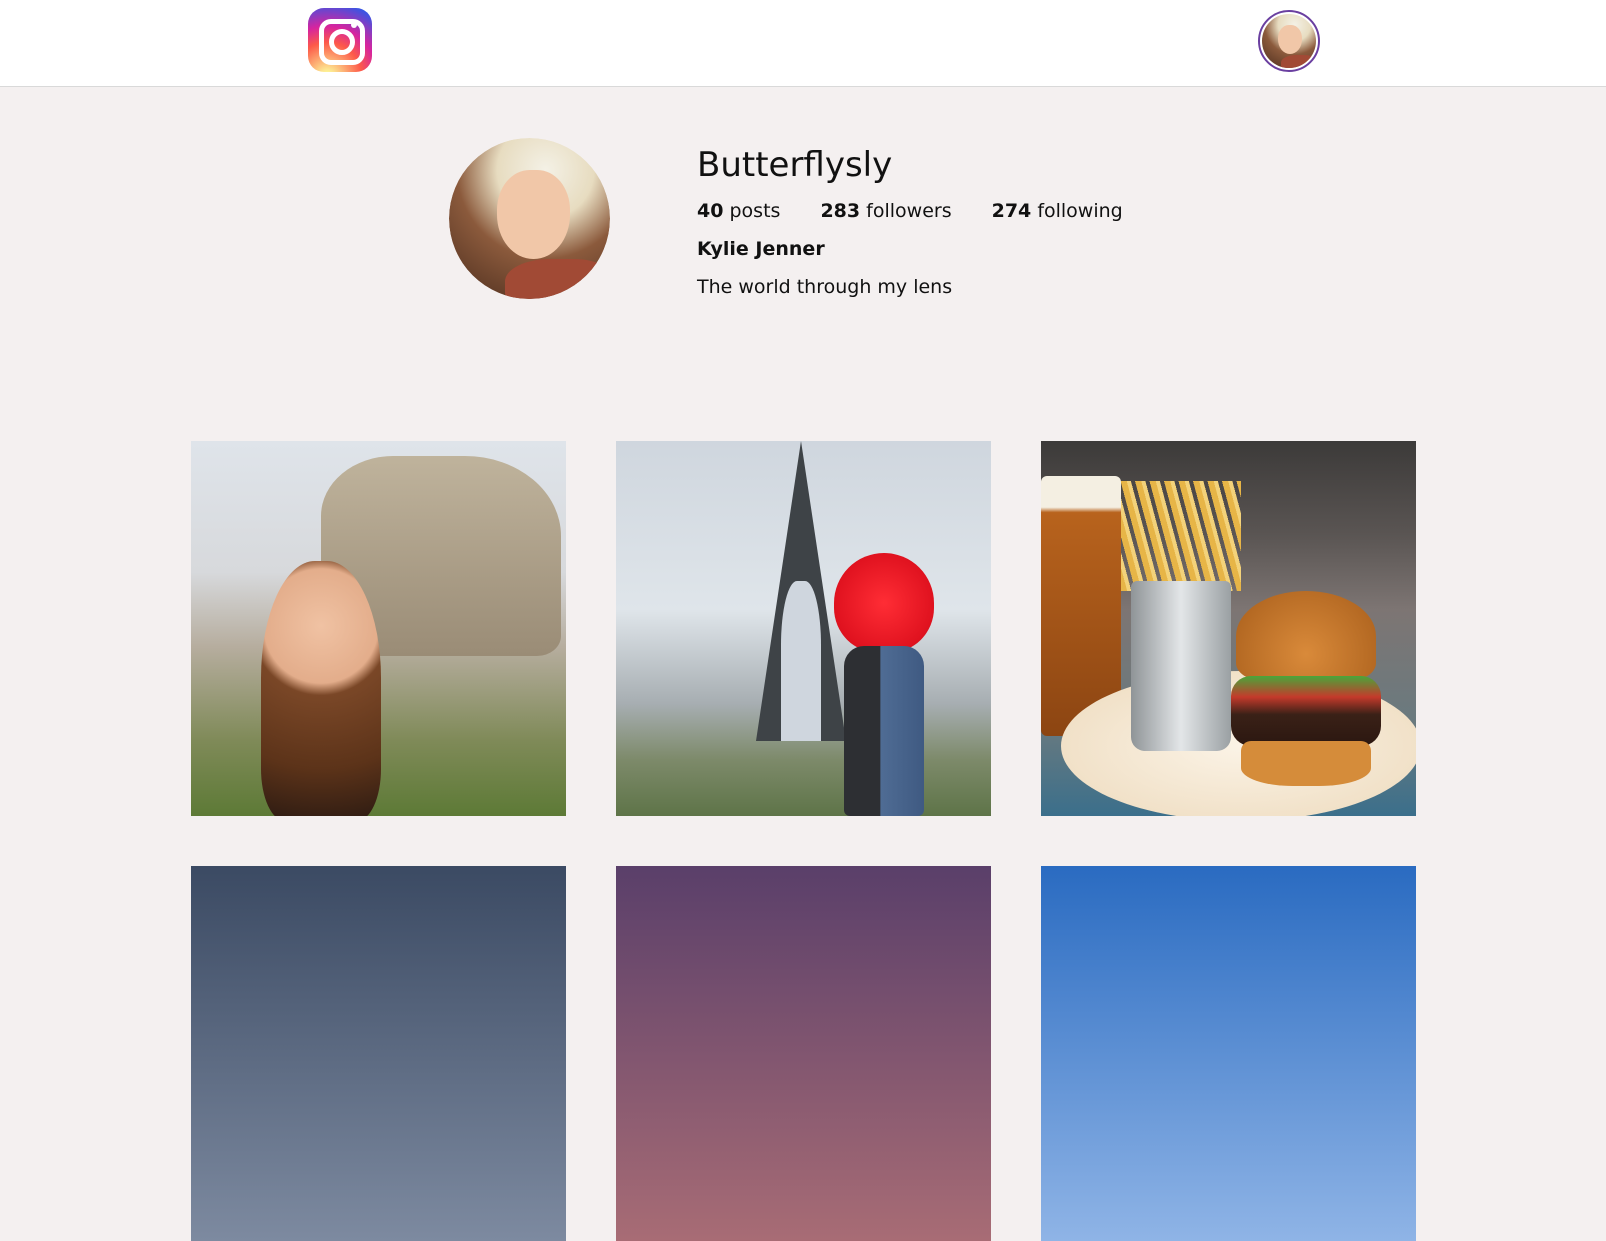 This screenshot has width=1606, height=1241. I want to click on profile-full-name: Kylie Jenner, so click(761, 249).